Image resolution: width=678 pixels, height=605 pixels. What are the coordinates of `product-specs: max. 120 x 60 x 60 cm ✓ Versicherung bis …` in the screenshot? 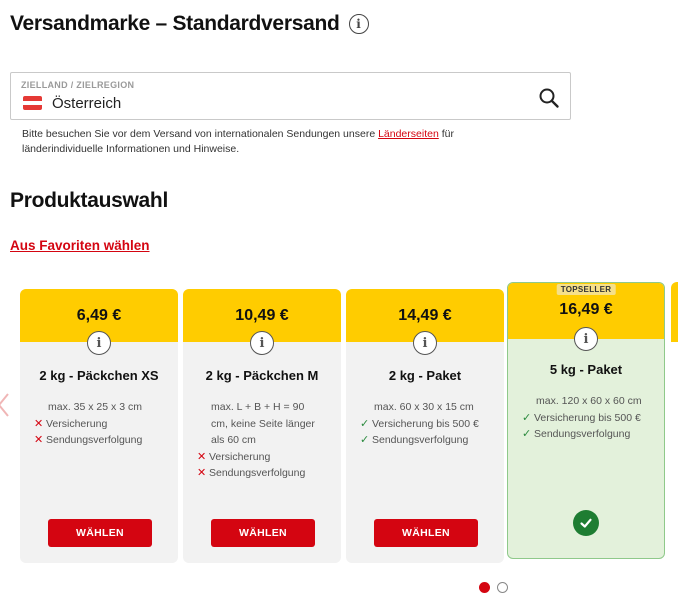 It's located at (588, 418).